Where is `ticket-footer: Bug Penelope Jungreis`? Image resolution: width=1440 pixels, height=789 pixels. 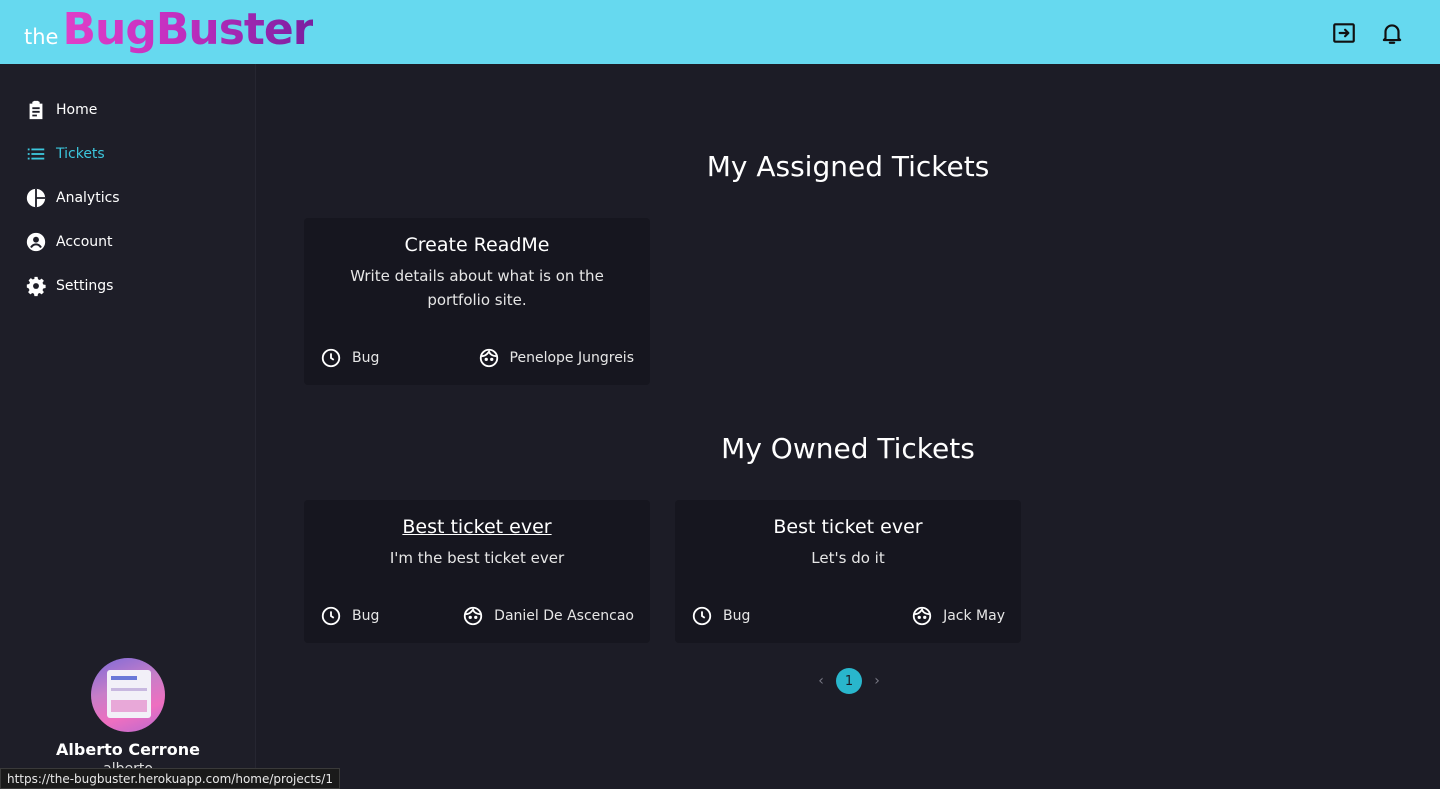
ticket-footer: Bug Penelope Jungreis is located at coordinates (477, 358).